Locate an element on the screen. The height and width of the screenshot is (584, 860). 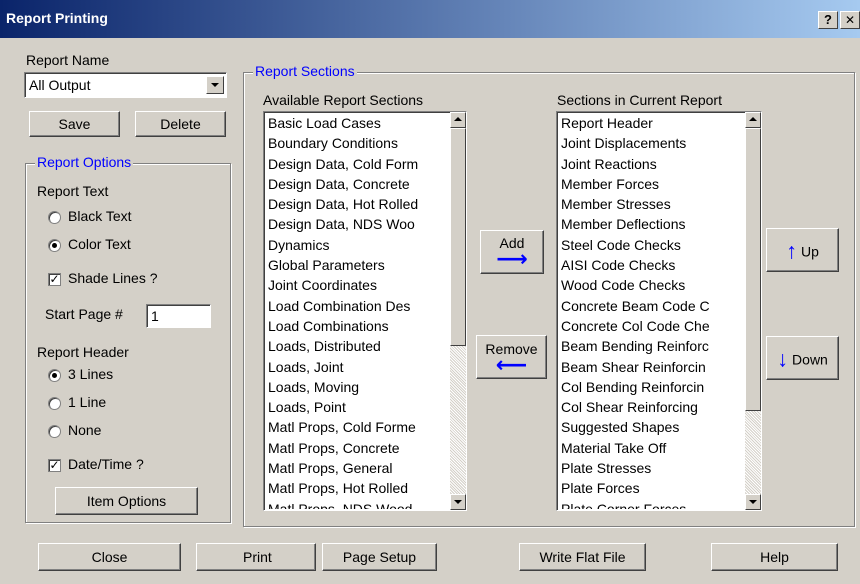
list-item: Matl Props, Cold Forme is located at coordinates (357, 427).